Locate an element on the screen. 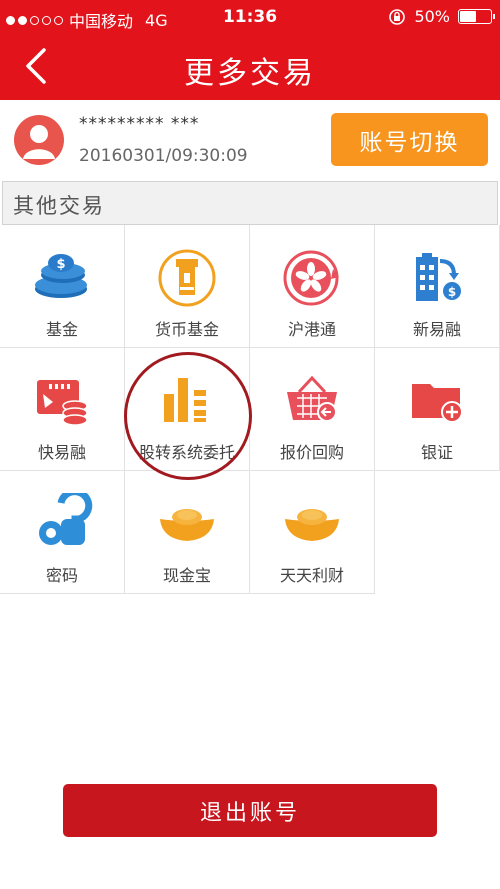 The image size is (500, 889). grid-item-fund: $ 基金 is located at coordinates (62, 286).